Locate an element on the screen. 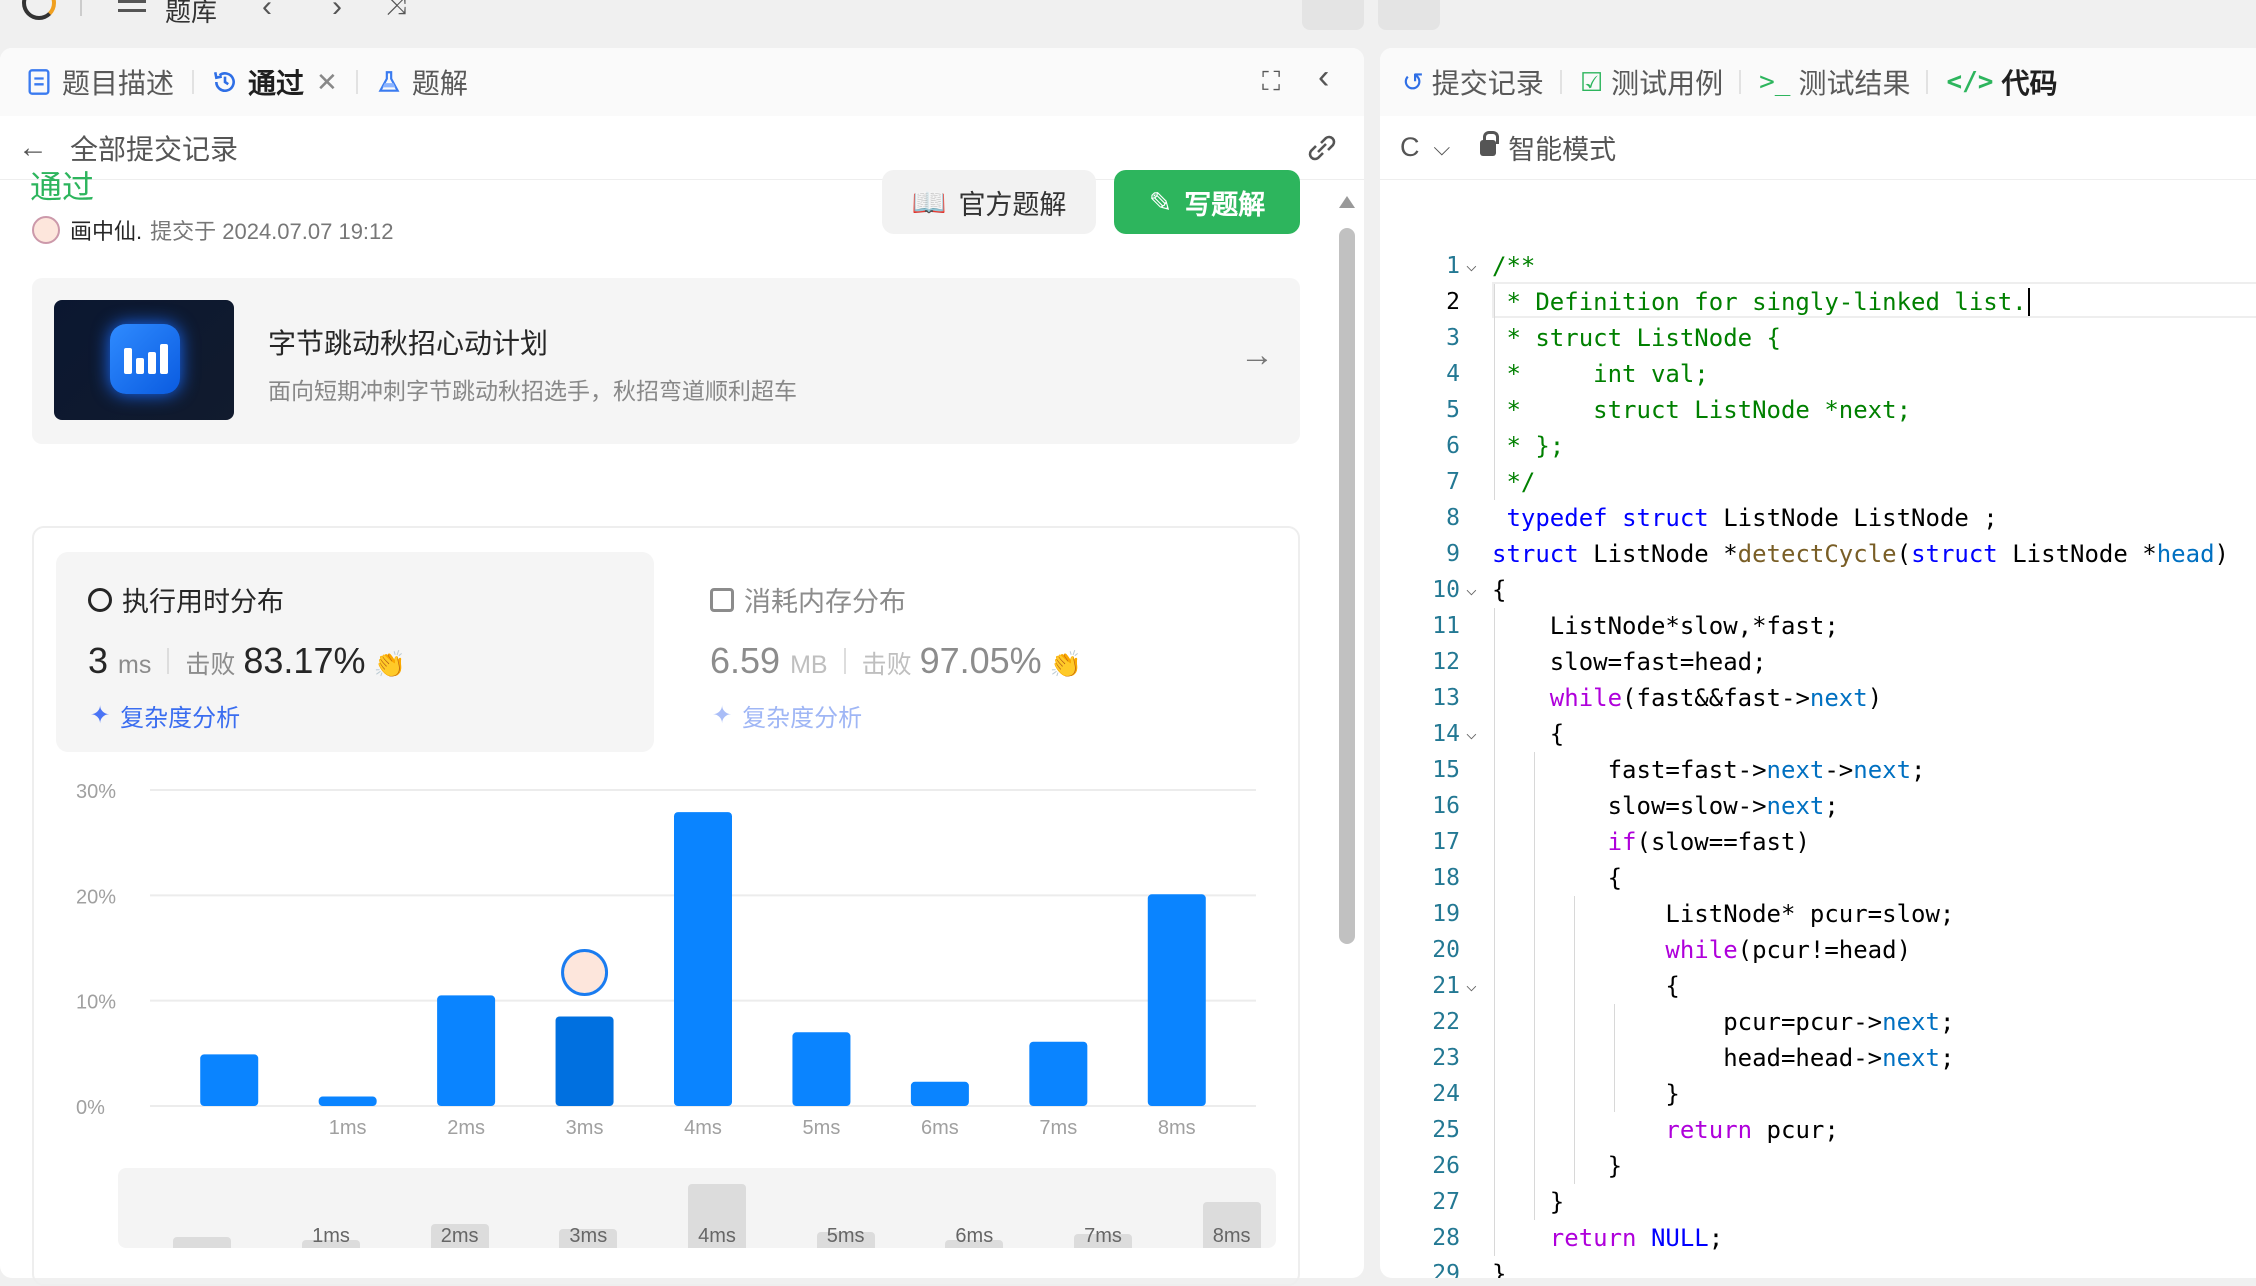 The image size is (2256, 1286). chevron-down-icon: ⌵ is located at coordinates (1442, 148).